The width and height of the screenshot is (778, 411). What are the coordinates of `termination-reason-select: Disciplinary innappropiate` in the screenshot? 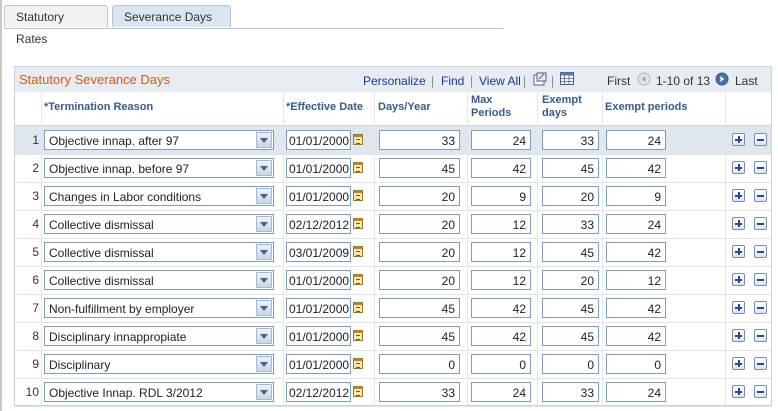 It's located at (159, 336).